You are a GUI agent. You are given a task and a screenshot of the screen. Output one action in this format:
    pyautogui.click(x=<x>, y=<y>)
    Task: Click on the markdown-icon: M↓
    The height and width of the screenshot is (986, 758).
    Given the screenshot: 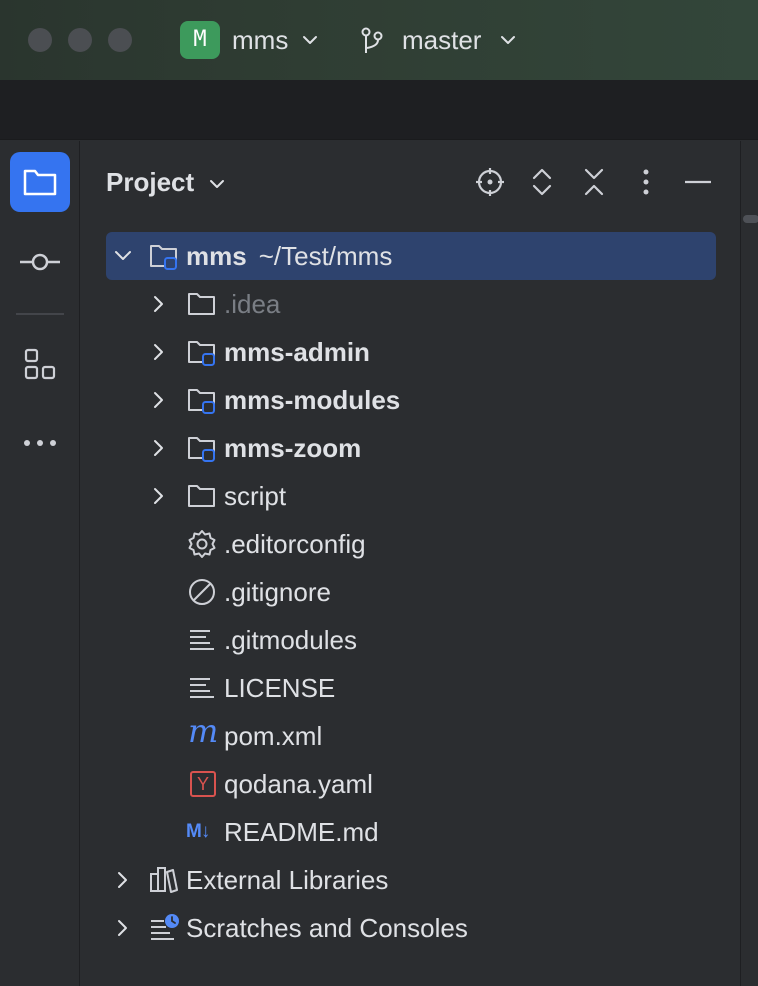 What is the action you would take?
    pyautogui.click(x=198, y=831)
    